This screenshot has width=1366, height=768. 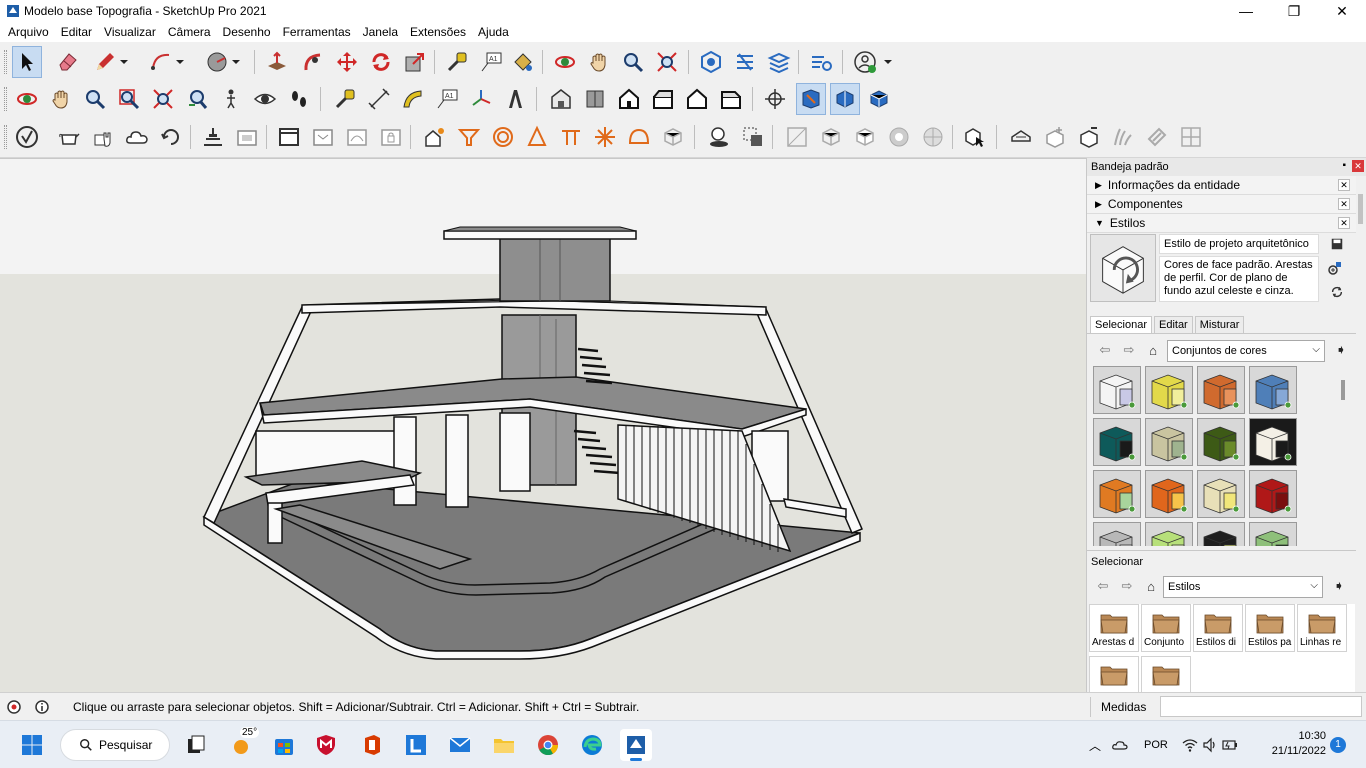 What do you see at coordinates (1261, 706) in the screenshot?
I see `measures-input` at bounding box center [1261, 706].